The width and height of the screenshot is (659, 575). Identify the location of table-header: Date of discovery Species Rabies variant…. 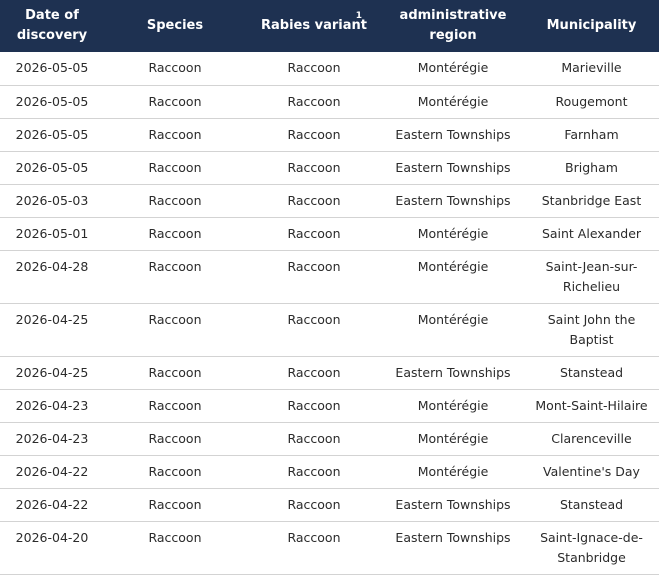
(329, 26).